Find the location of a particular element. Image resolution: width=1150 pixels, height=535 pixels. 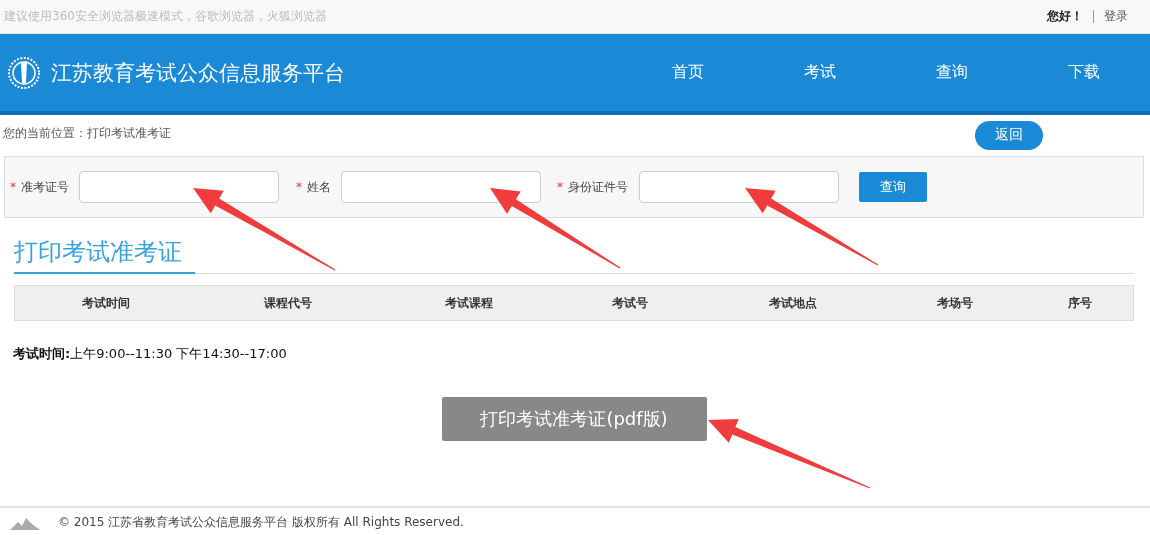

column-header: 考场号 is located at coordinates (955, 303).